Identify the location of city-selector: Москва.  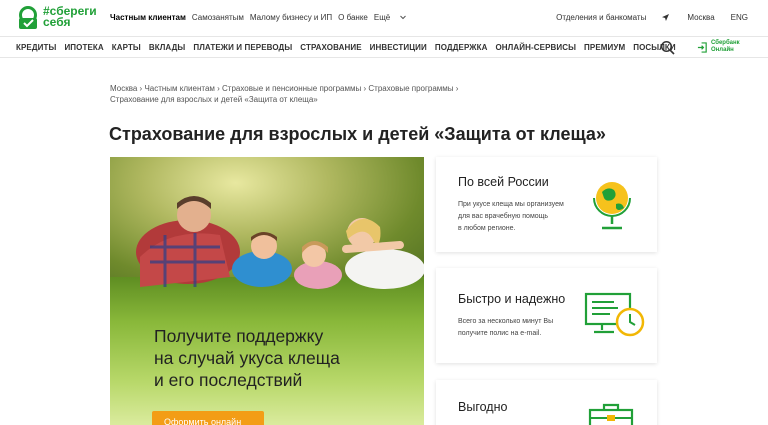
(688, 17).